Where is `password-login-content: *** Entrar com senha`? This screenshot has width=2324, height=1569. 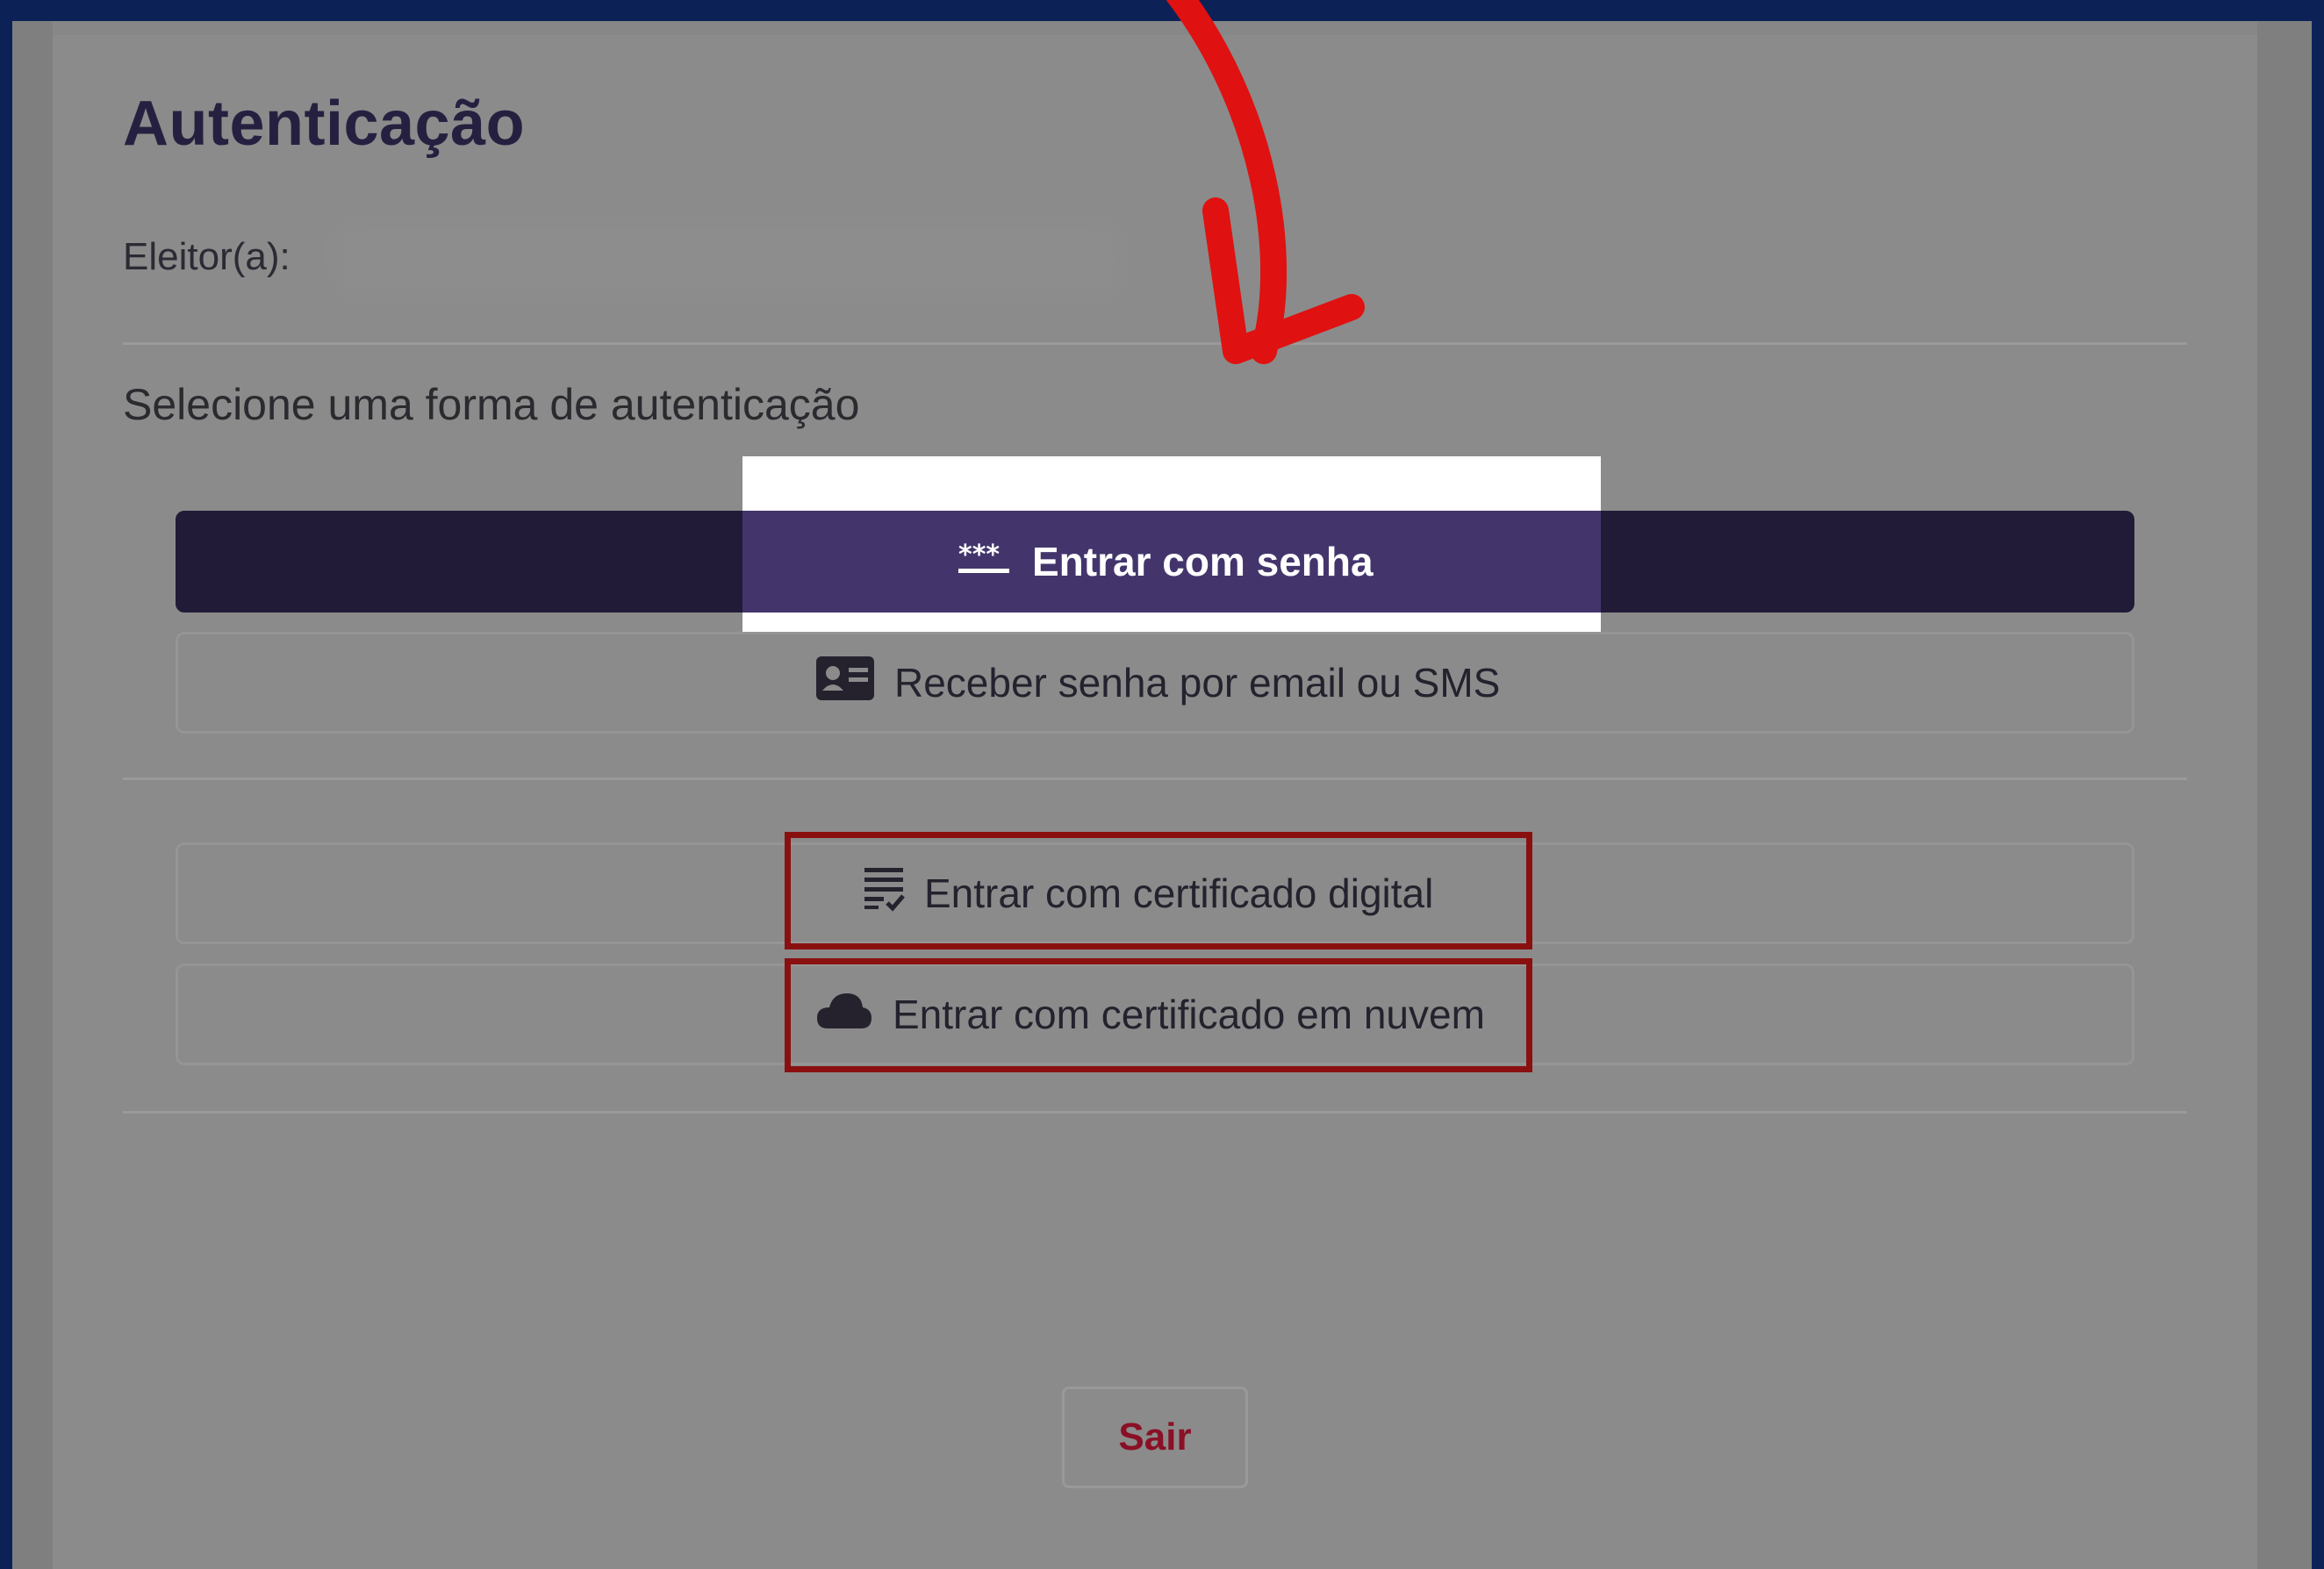 password-login-content: *** Entrar com senha is located at coordinates (1165, 562).